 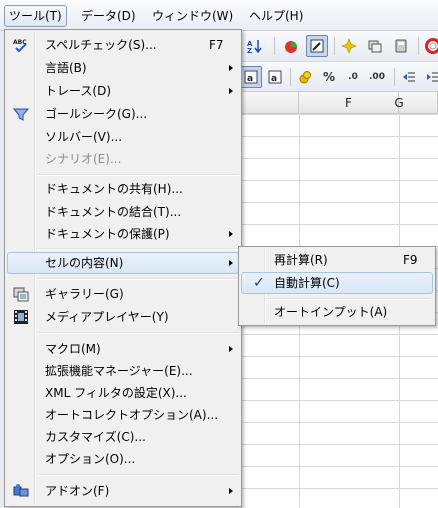 I want to click on percent-label: %, so click(x=329, y=77).